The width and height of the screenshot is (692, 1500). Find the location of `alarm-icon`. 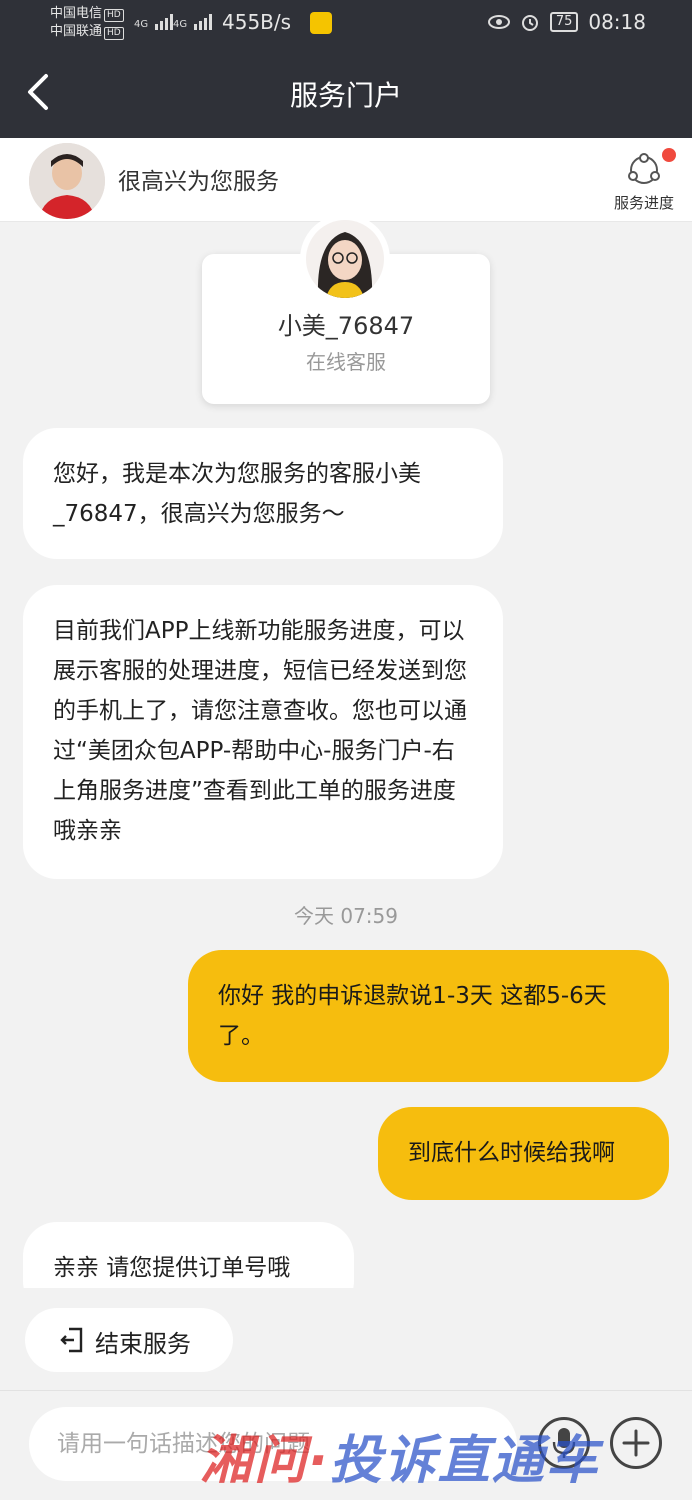

alarm-icon is located at coordinates (529, 23).